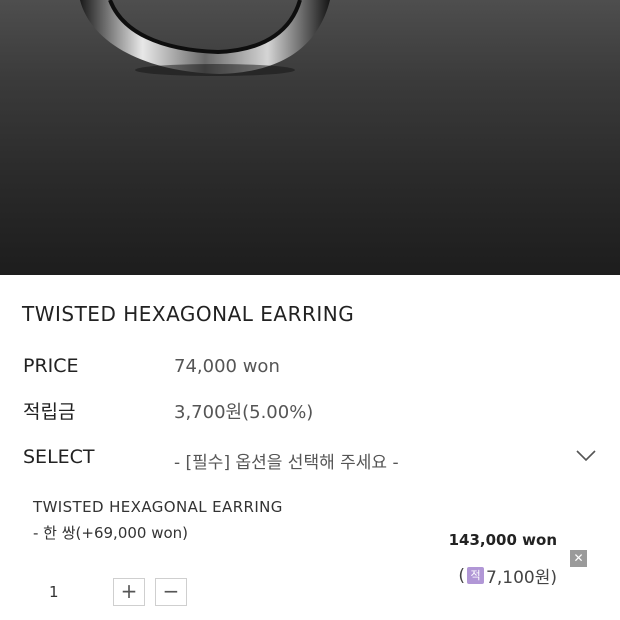  Describe the element at coordinates (51, 366) in the screenshot. I see `price-label: PRICE` at that location.